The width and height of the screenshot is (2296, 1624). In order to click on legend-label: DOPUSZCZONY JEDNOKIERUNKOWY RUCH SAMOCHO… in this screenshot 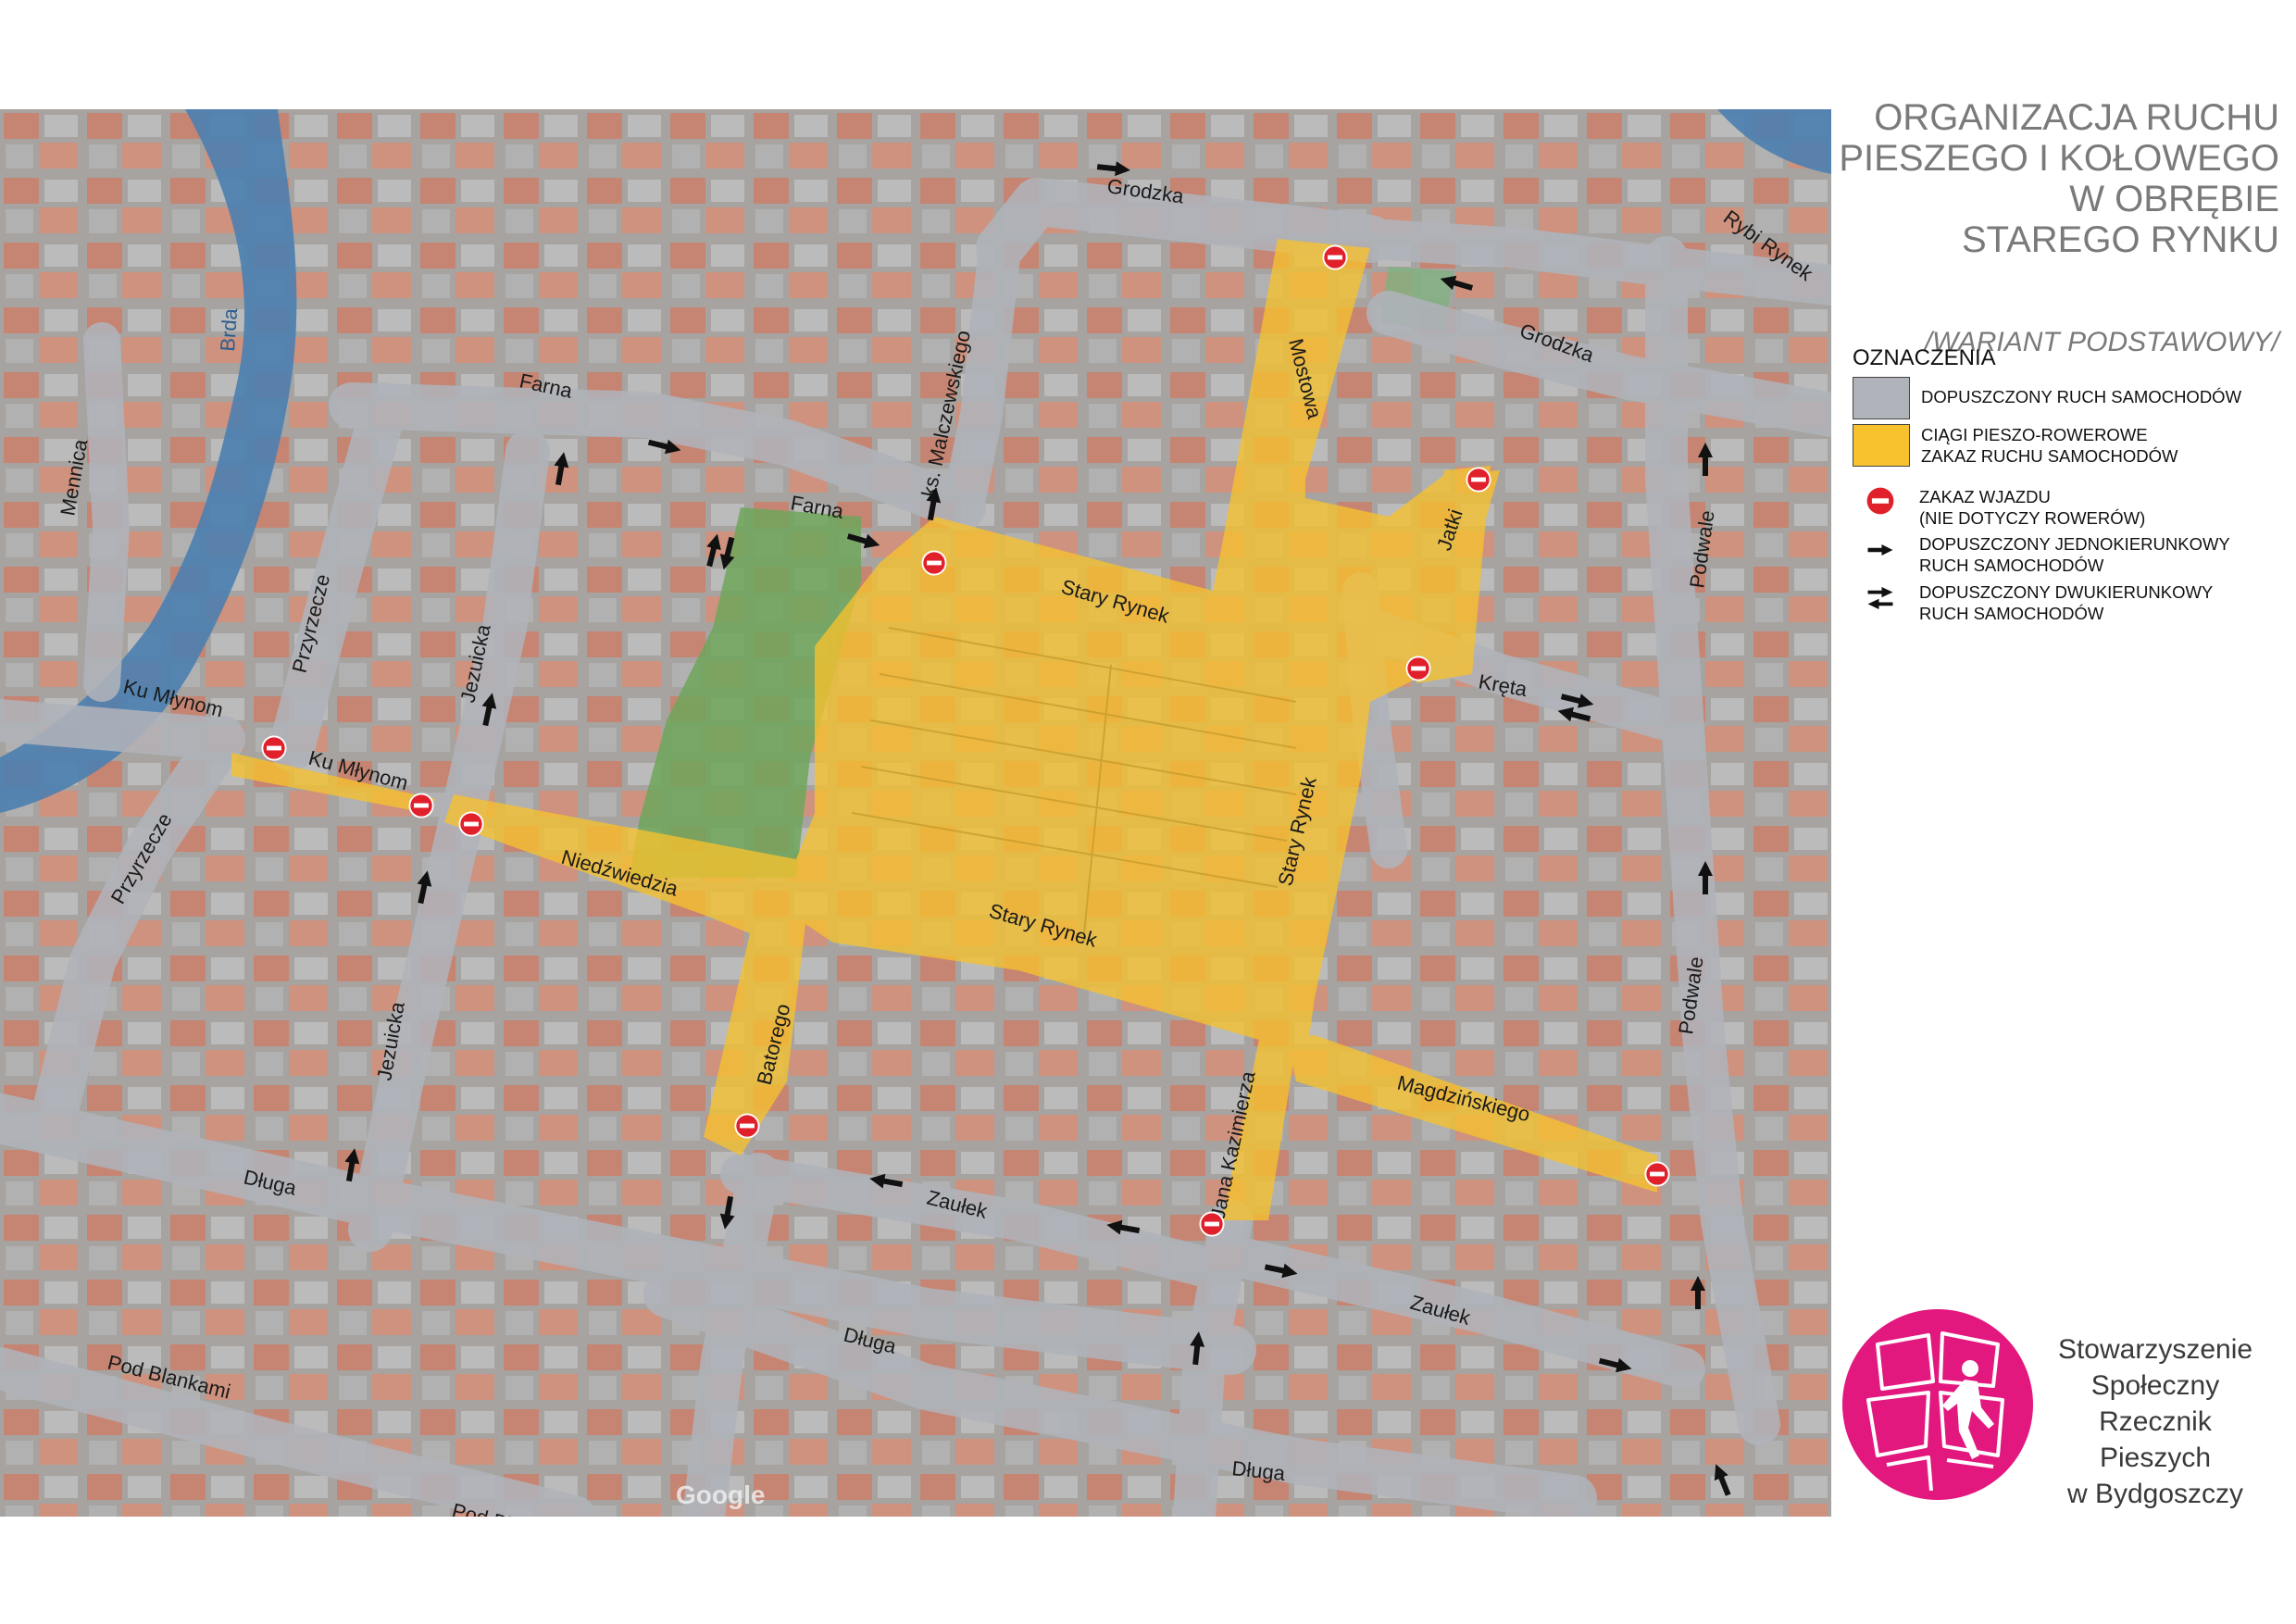, I will do `click(2074, 554)`.